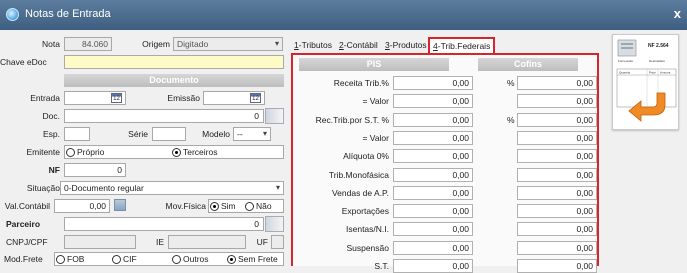 The width and height of the screenshot is (687, 273). I want to click on movfisica-nao-radio: Não, so click(258, 206).